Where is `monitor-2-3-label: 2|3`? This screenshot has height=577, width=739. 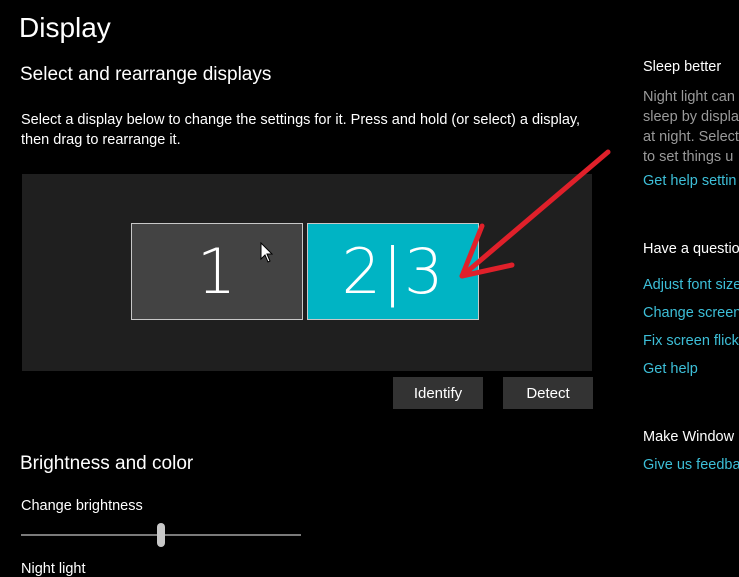 monitor-2-3-label: 2|3 is located at coordinates (393, 271).